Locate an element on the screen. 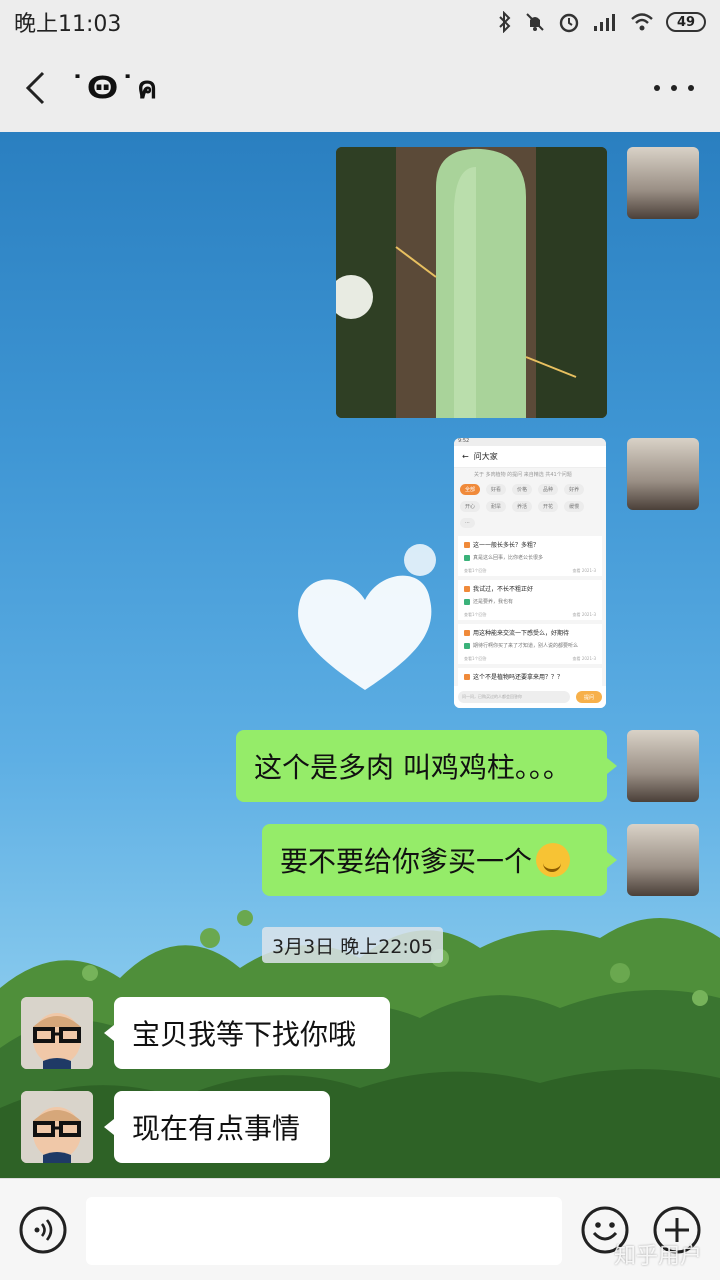 The width and height of the screenshot is (720, 1280). heart-cloud-background is located at coordinates (367, 617).